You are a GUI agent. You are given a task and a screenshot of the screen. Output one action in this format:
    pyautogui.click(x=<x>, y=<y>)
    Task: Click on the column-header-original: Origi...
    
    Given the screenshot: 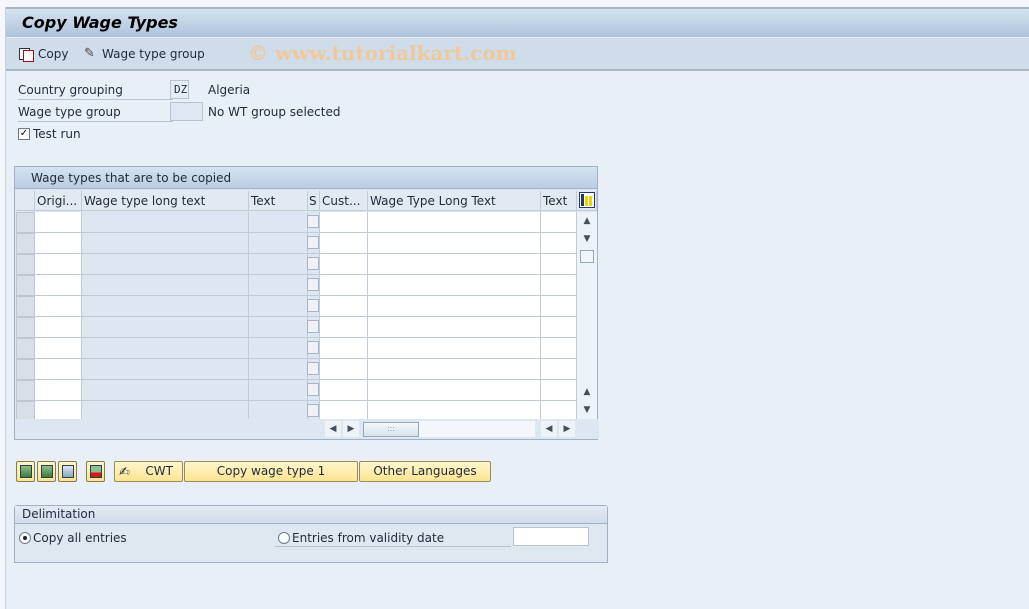 What is the action you would take?
    pyautogui.click(x=58, y=201)
    